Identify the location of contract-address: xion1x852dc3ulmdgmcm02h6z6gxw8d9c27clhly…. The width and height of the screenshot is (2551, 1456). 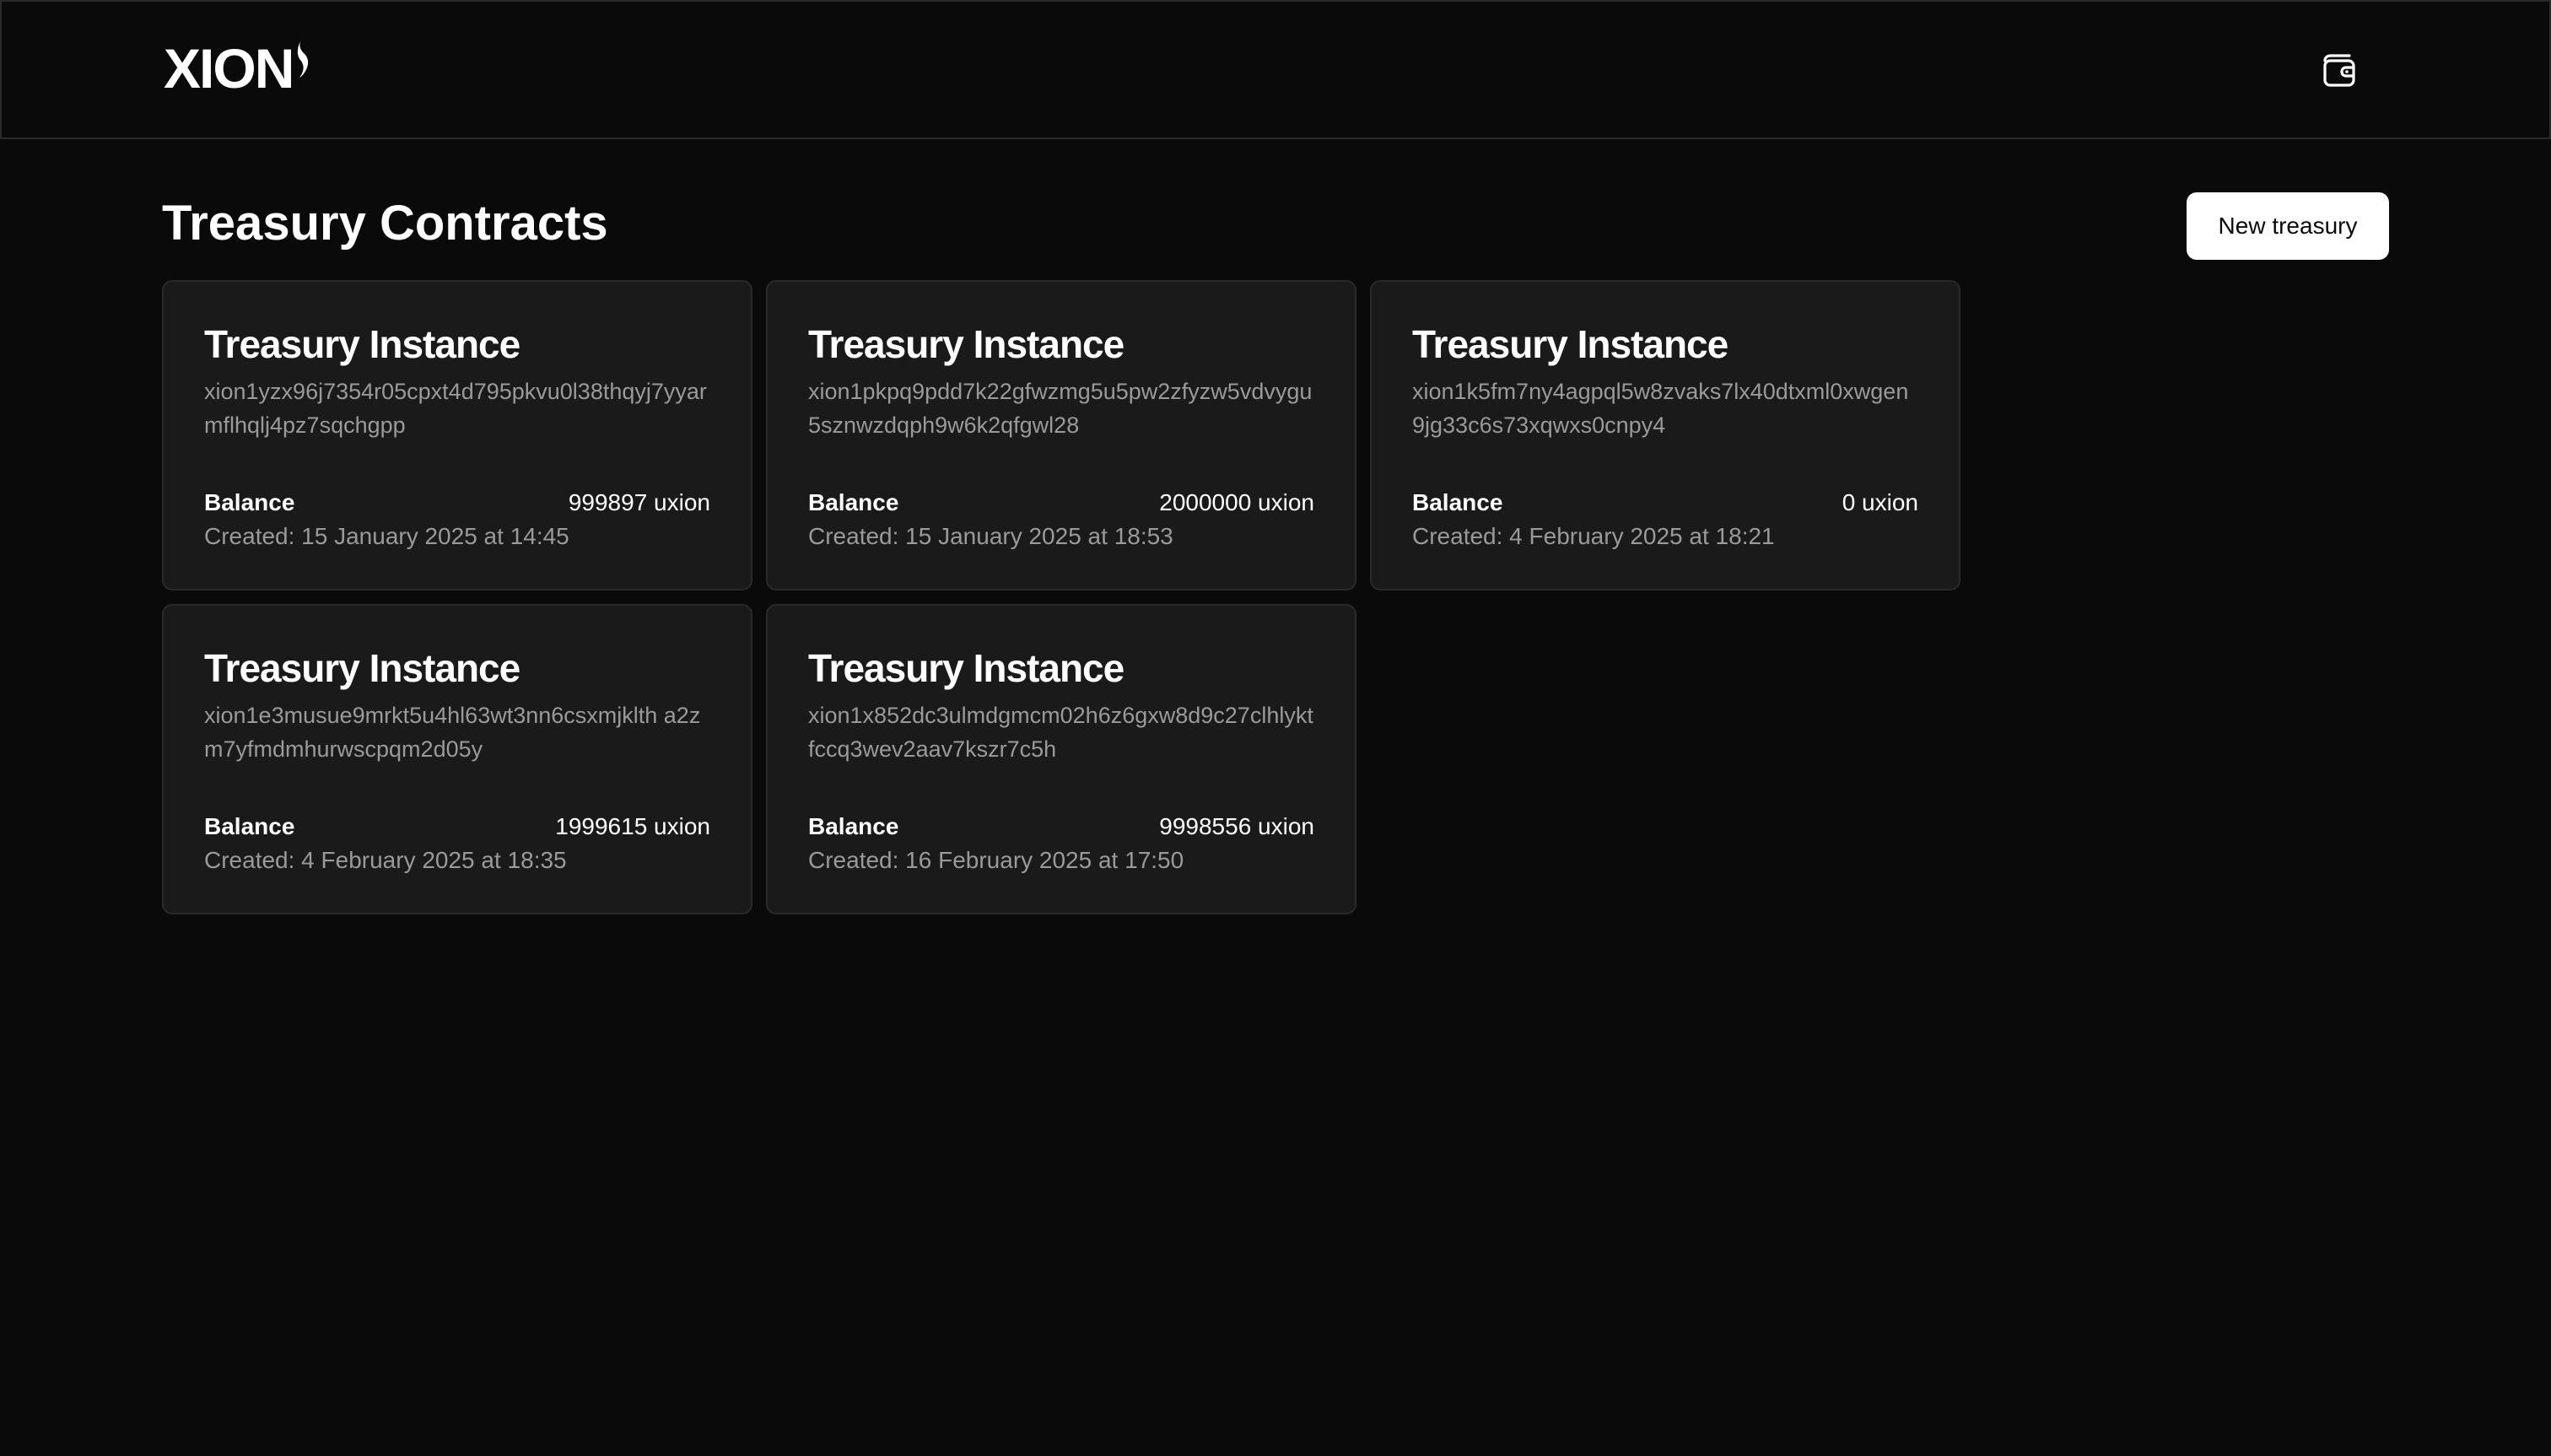
(1060, 732).